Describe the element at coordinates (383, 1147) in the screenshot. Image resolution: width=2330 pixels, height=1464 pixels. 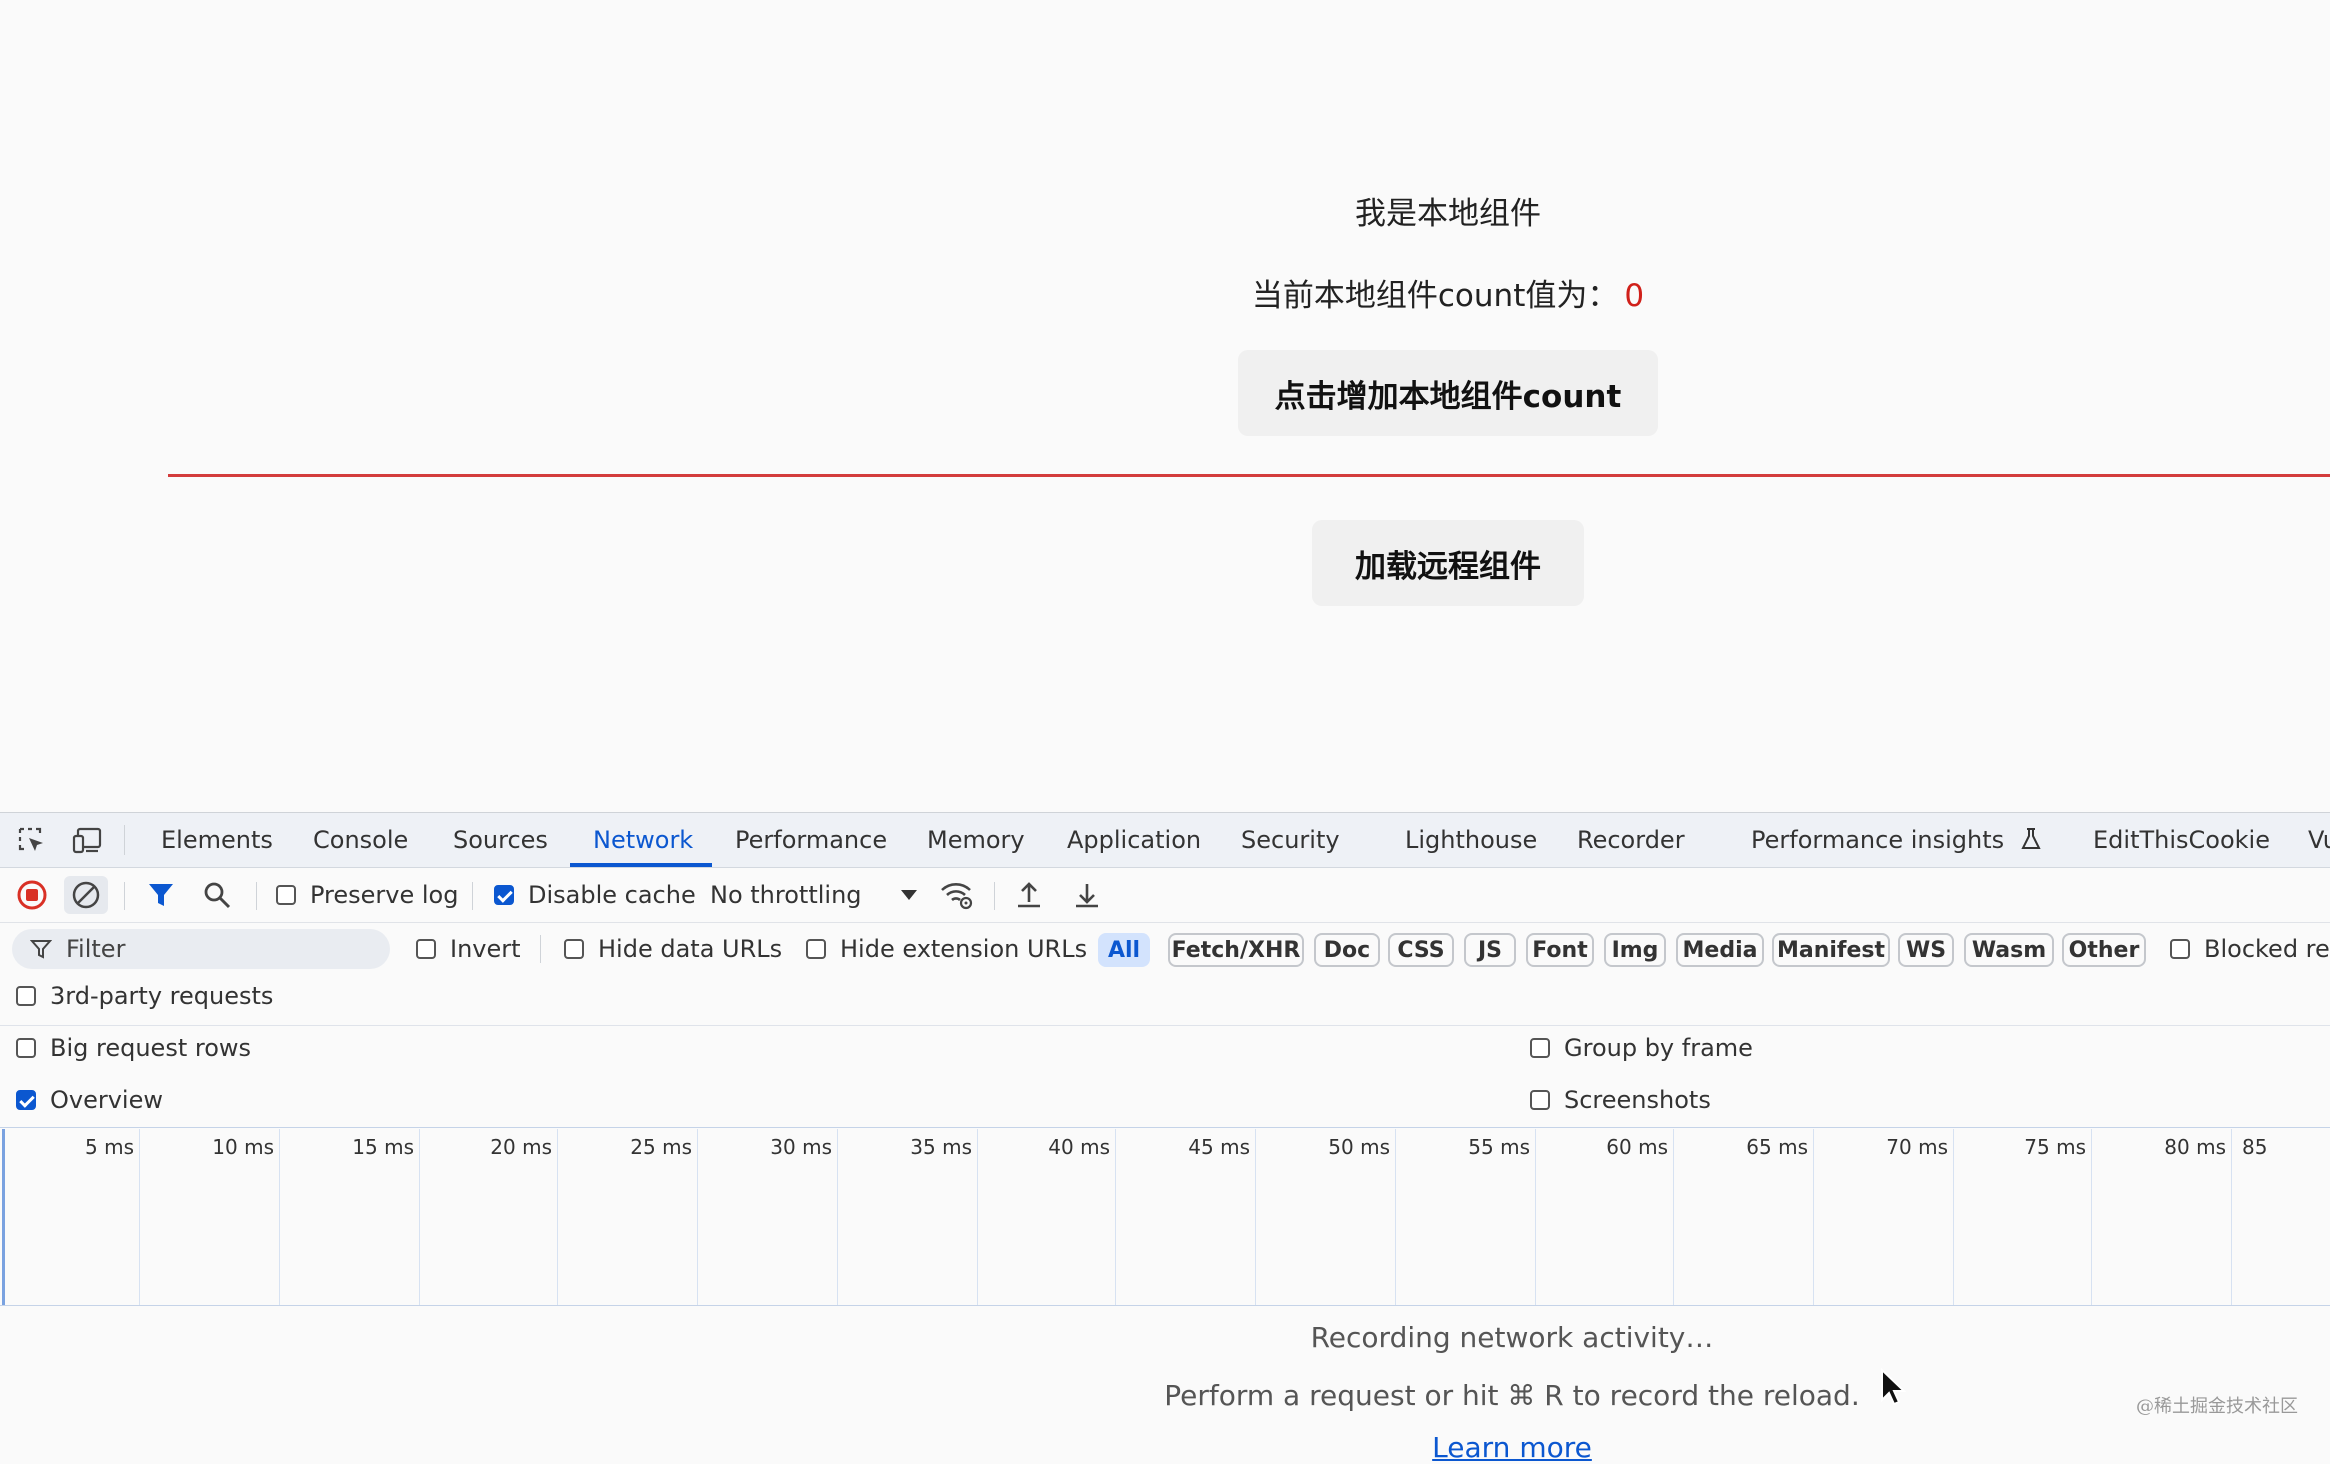
I see `tick-label: 15 ms` at that location.